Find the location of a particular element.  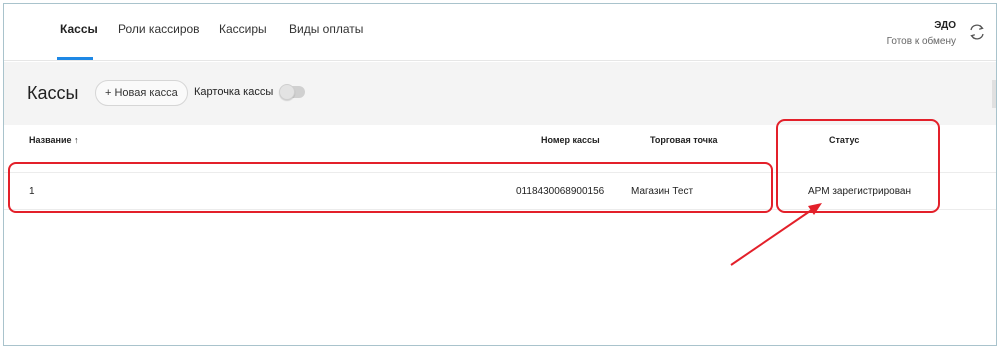

tab-cashiers: Кассиры is located at coordinates (243, 29).